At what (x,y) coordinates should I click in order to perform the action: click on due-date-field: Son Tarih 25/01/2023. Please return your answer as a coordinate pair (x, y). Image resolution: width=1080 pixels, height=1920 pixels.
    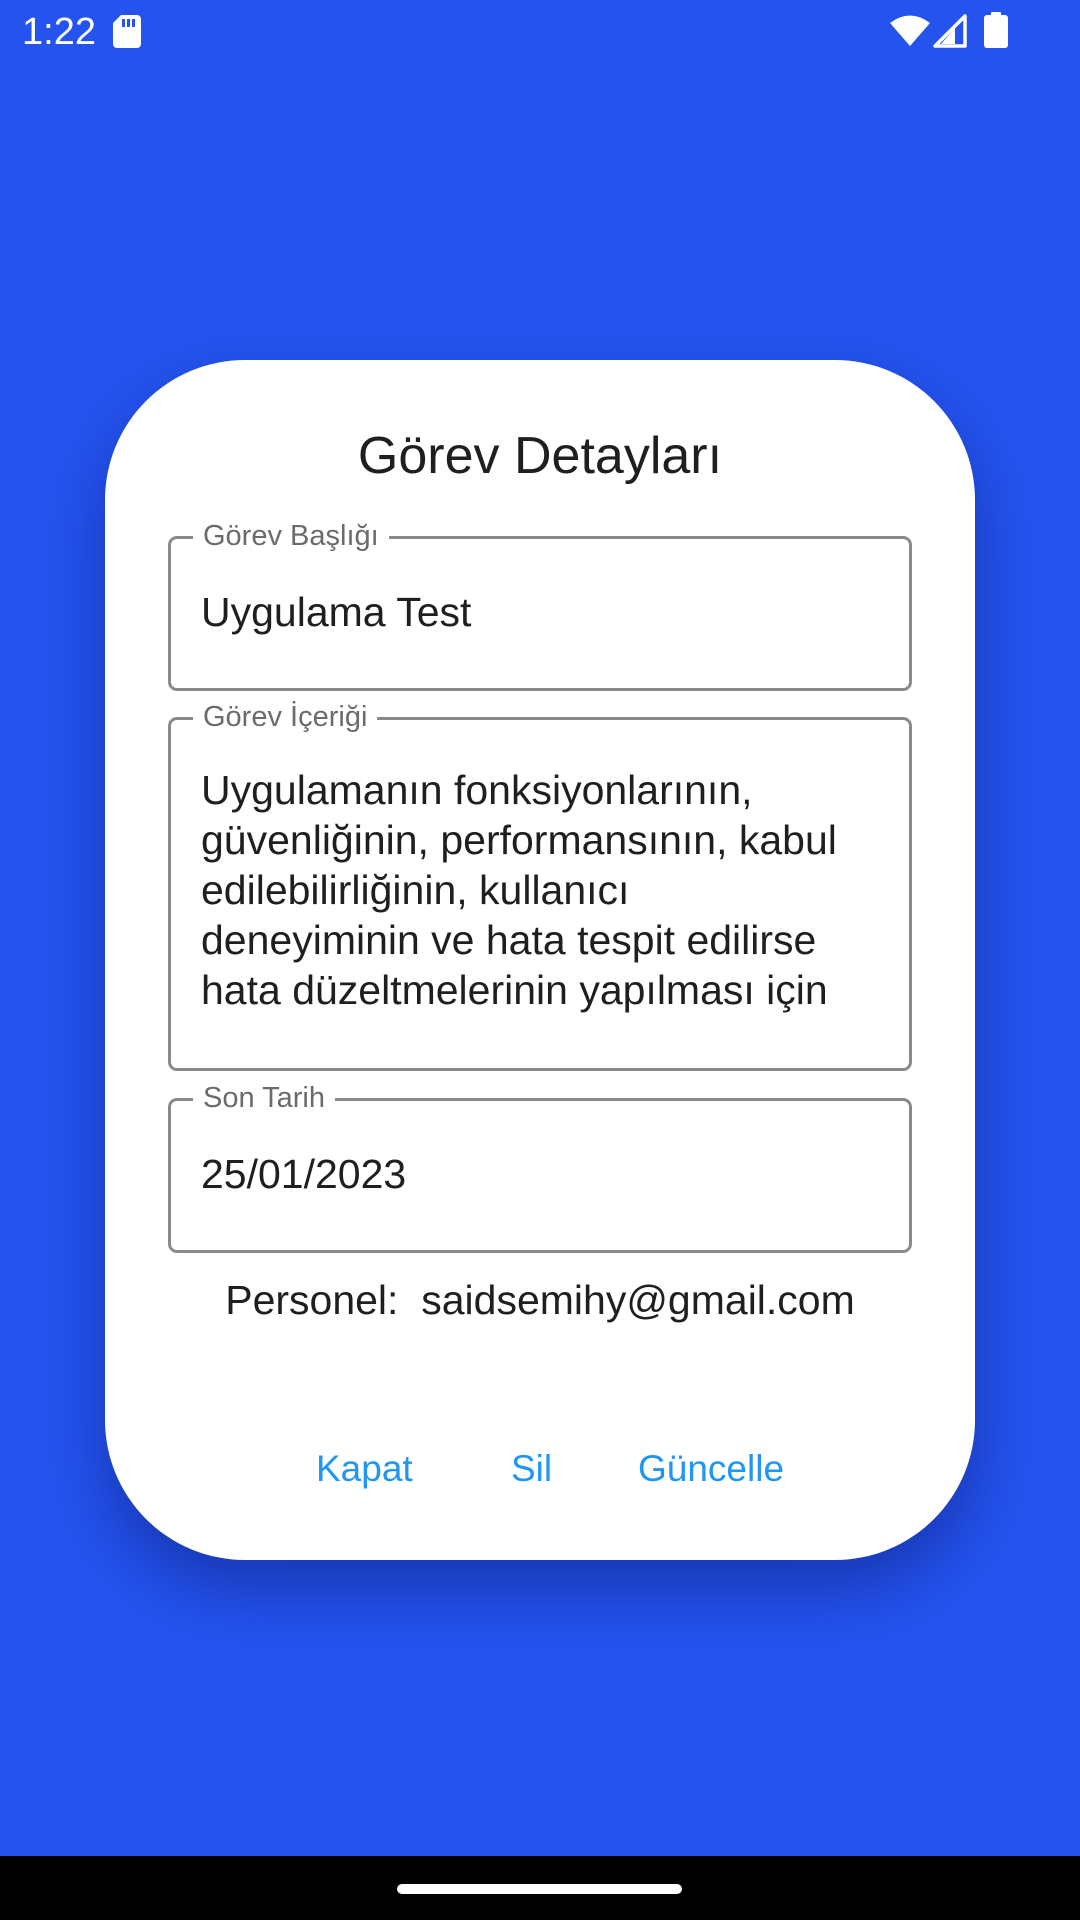
    Looking at the image, I should click on (540, 1167).